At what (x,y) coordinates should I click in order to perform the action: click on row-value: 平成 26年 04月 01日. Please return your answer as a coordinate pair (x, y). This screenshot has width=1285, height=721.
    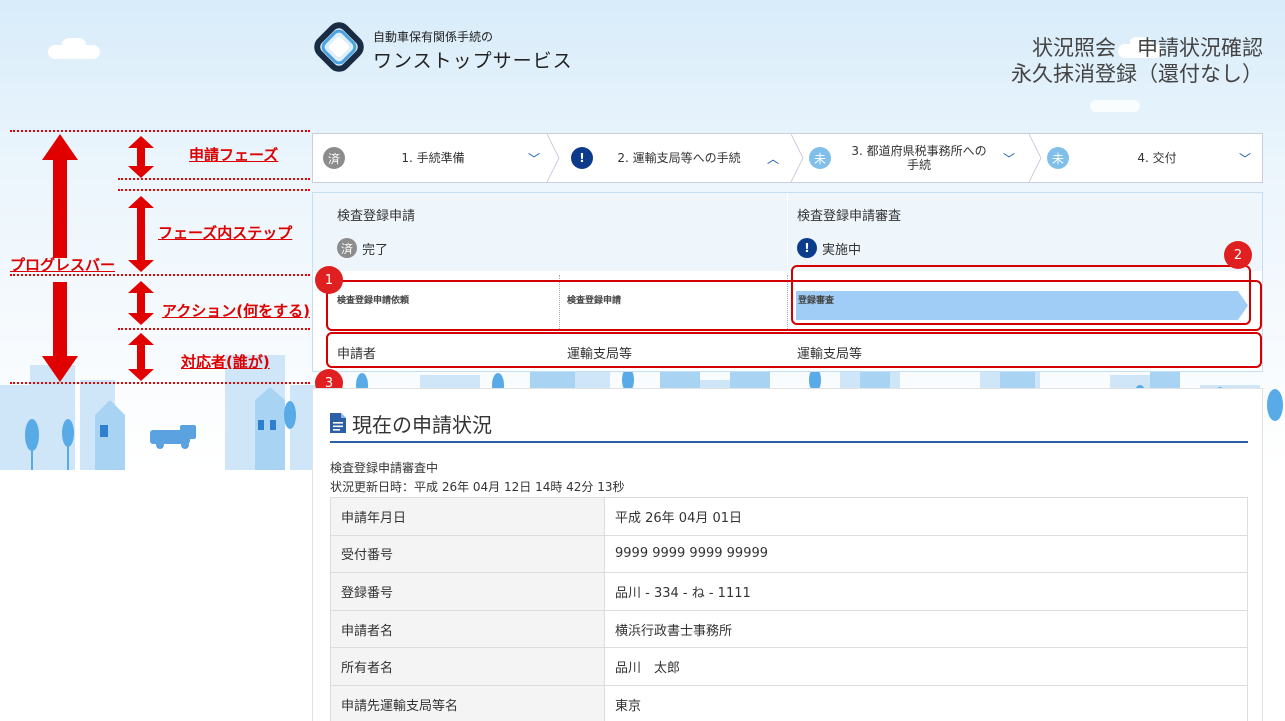
    Looking at the image, I should click on (926, 516).